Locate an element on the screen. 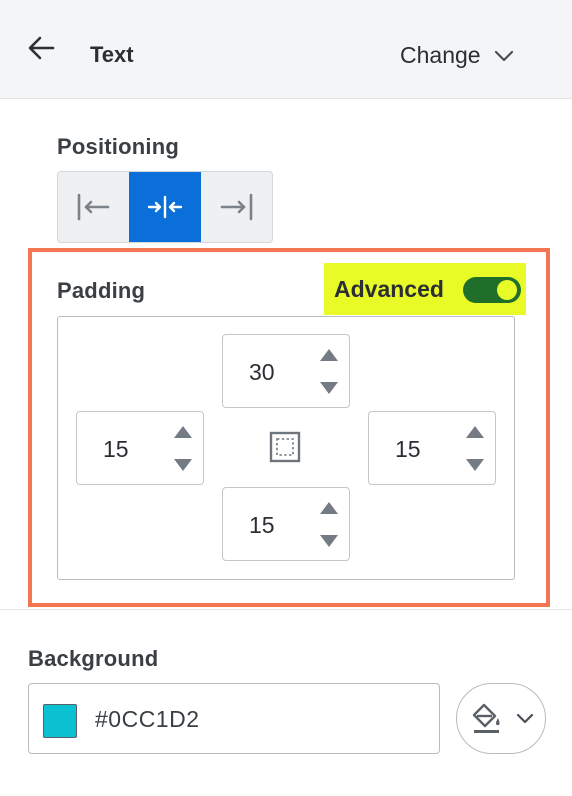  background-color-input: #0CC1D2 is located at coordinates (234, 718).